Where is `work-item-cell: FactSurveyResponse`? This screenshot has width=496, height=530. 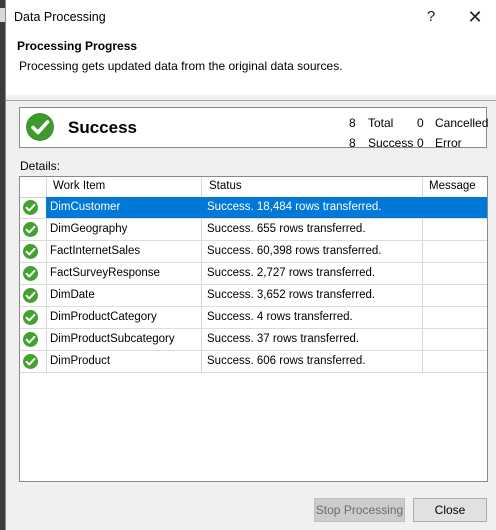 work-item-cell: FactSurveyResponse is located at coordinates (105, 273).